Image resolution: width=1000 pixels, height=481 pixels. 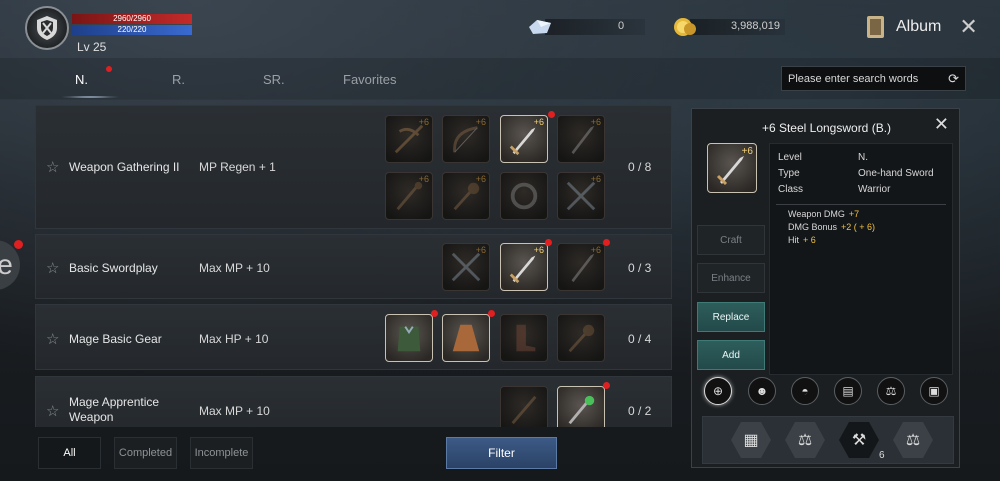 I want to click on gold-amount: 3,988,019, so click(x=755, y=26).